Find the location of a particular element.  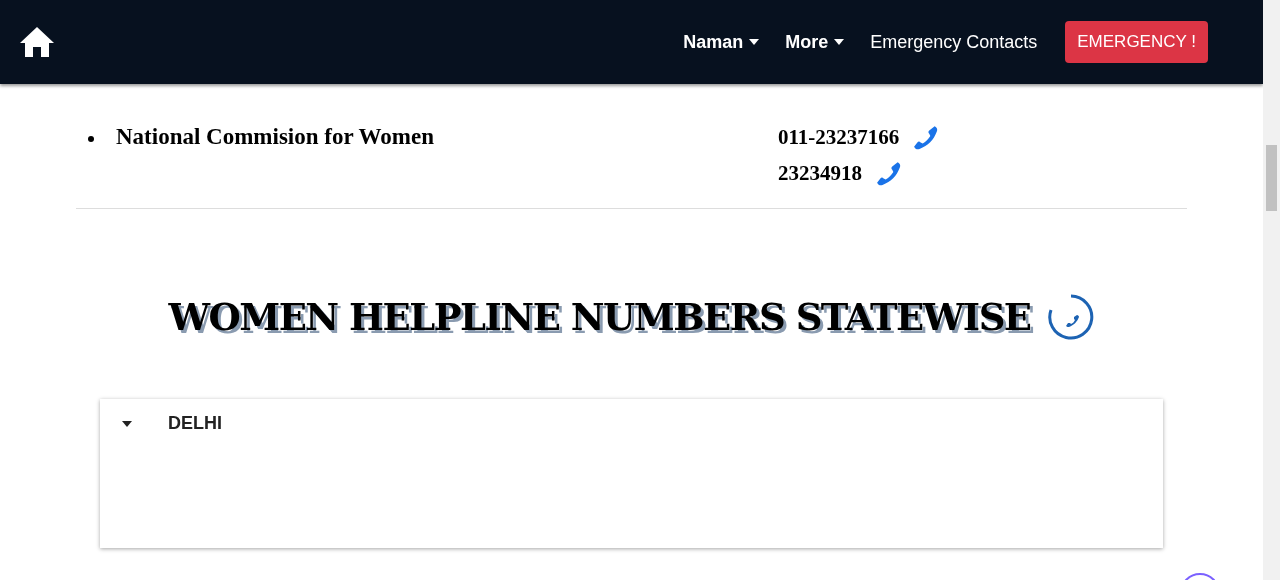

scrollbar is located at coordinates (1271, 290).